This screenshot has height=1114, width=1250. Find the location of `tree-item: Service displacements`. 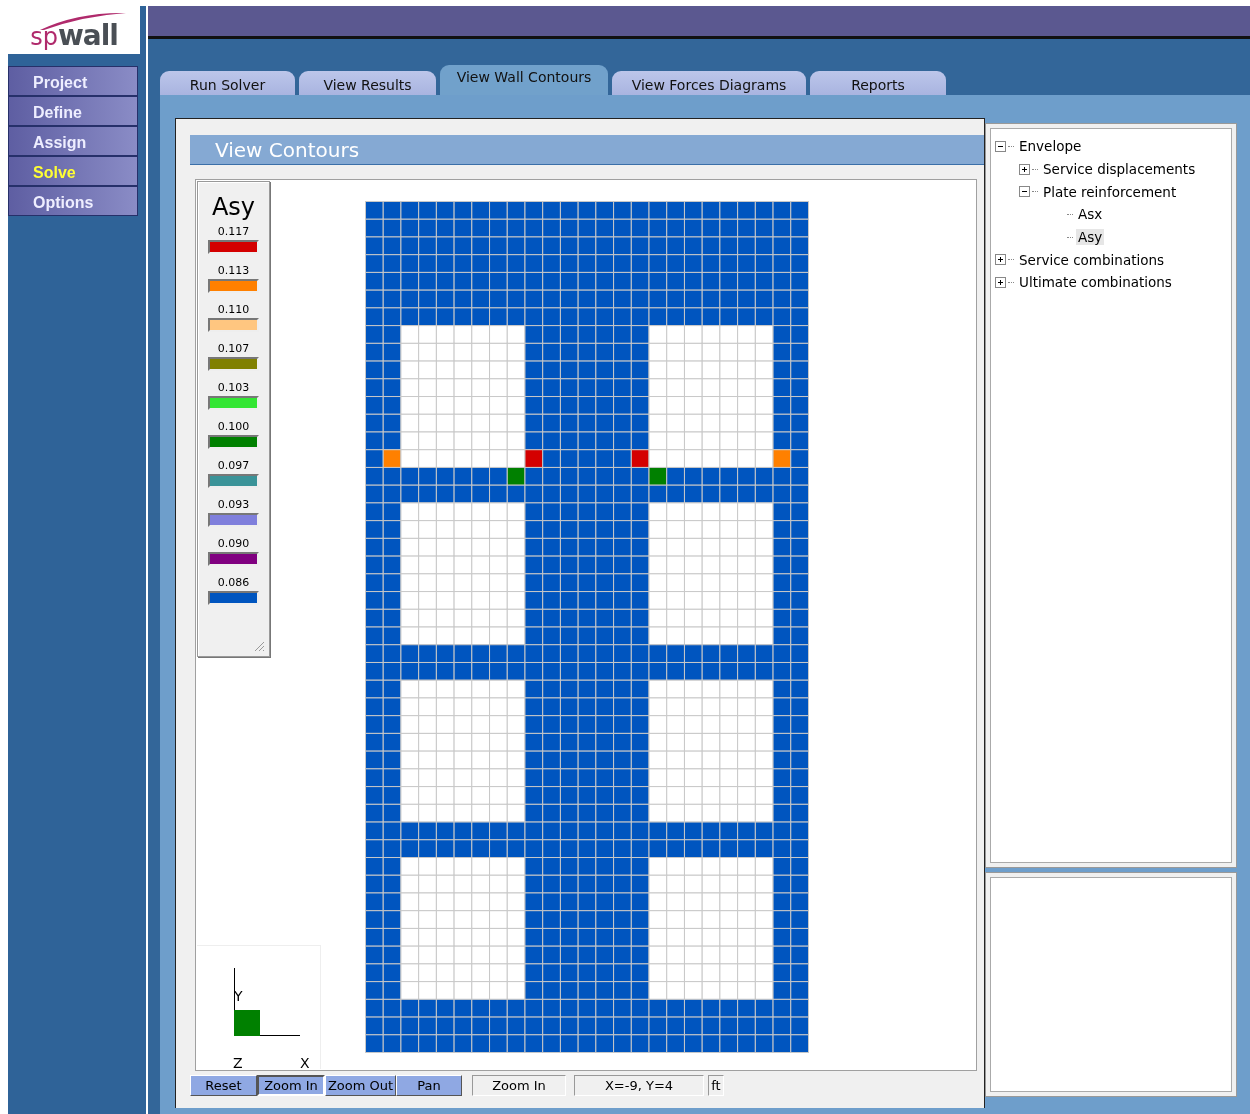

tree-item: Service displacements is located at coordinates (1119, 169).